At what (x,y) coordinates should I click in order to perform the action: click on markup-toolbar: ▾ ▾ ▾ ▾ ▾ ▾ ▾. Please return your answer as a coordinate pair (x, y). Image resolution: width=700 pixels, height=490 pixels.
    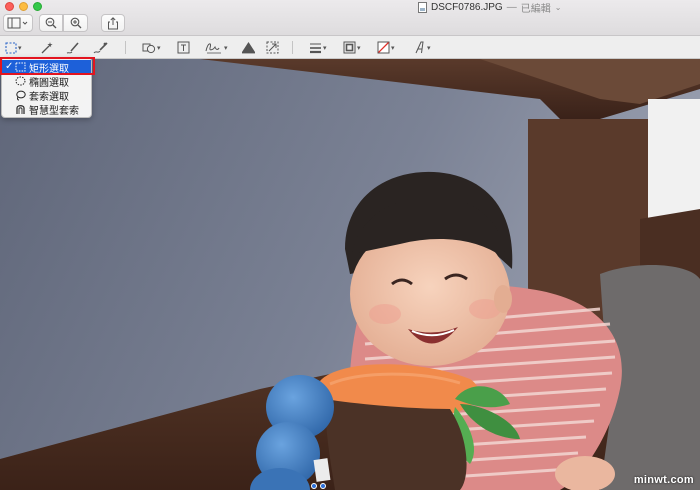
    Looking at the image, I should click on (350, 47).